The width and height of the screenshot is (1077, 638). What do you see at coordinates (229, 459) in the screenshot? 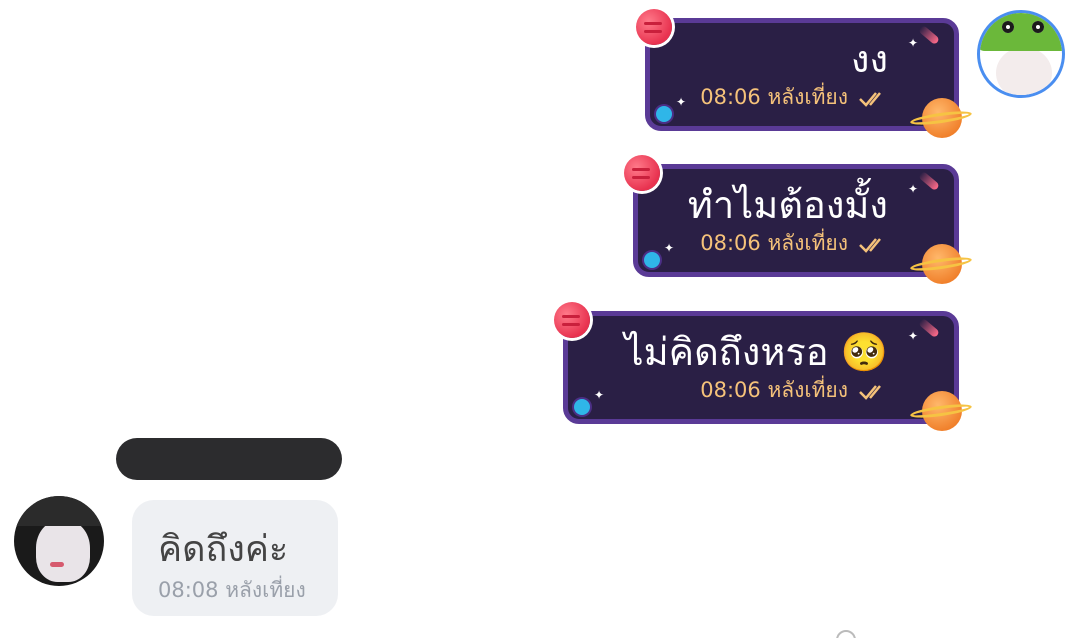
I see `sender-name-redacted` at bounding box center [229, 459].